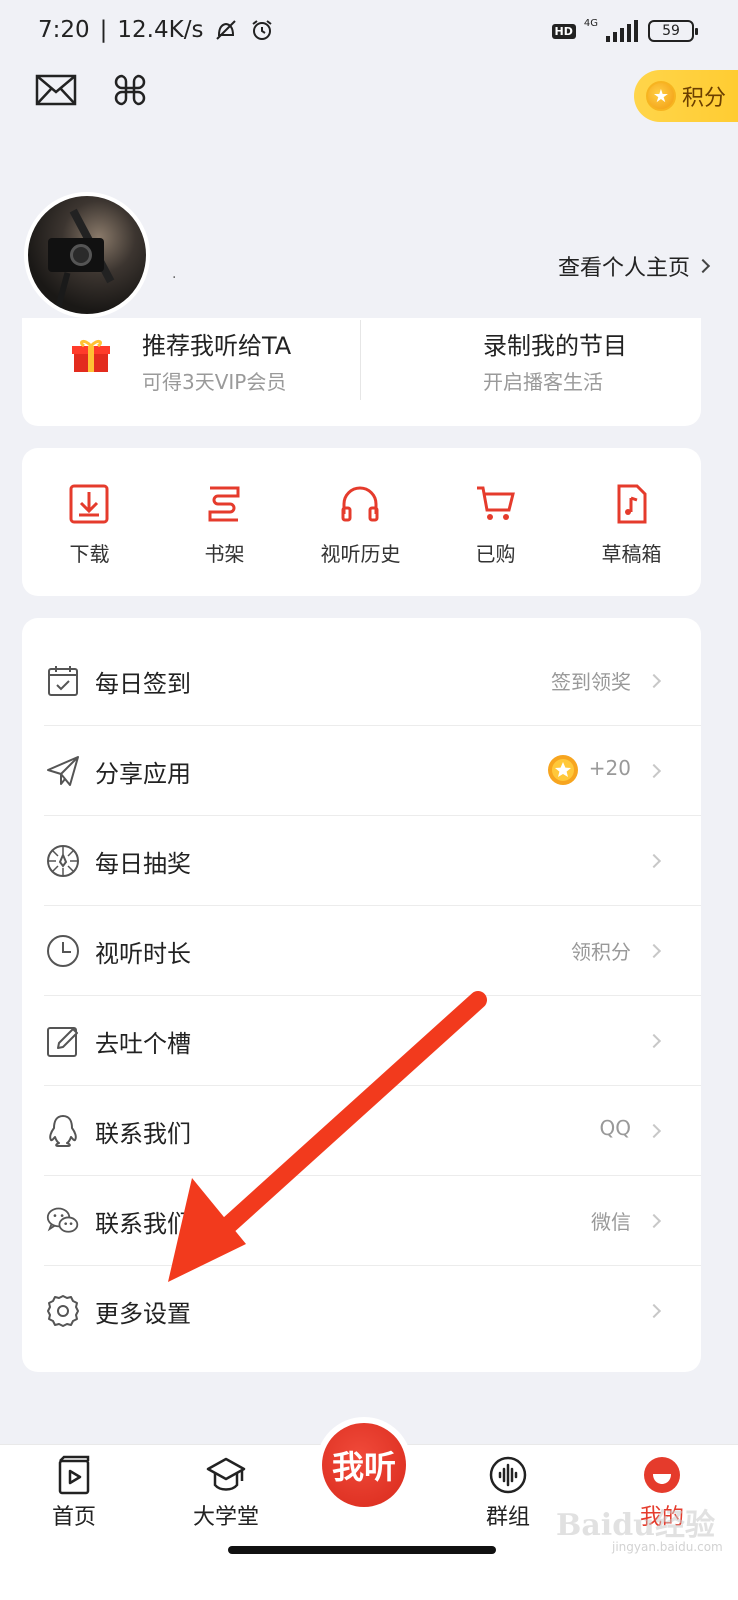 The height and width of the screenshot is (1600, 738). Describe the element at coordinates (361, 1311) in the screenshot. I see `menu-item-more-settings: 更多设置` at that location.